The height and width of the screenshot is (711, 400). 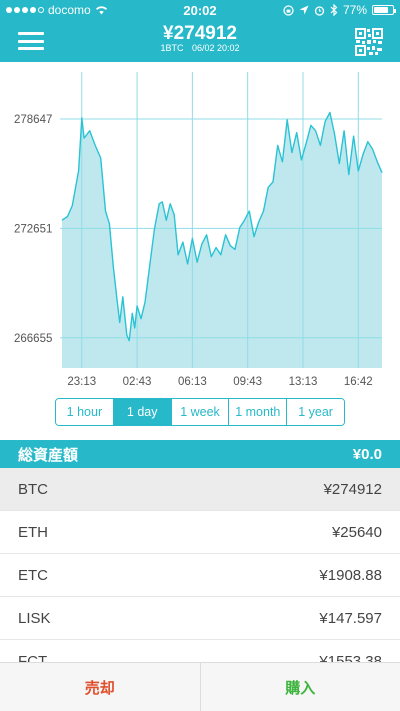 I want to click on coin-price: ¥1908.88, so click(x=350, y=575).